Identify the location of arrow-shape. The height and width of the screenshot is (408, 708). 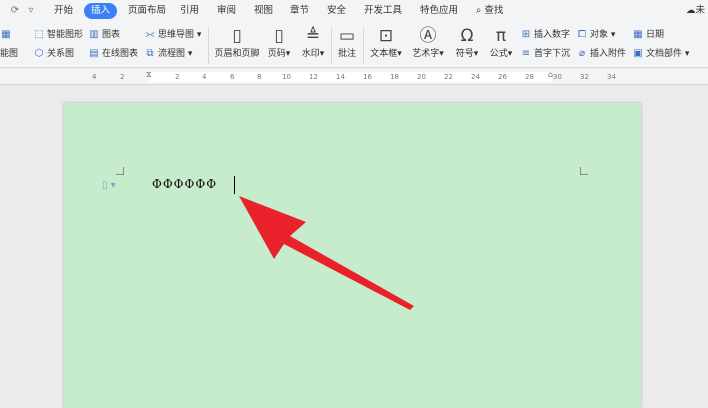
(326, 253).